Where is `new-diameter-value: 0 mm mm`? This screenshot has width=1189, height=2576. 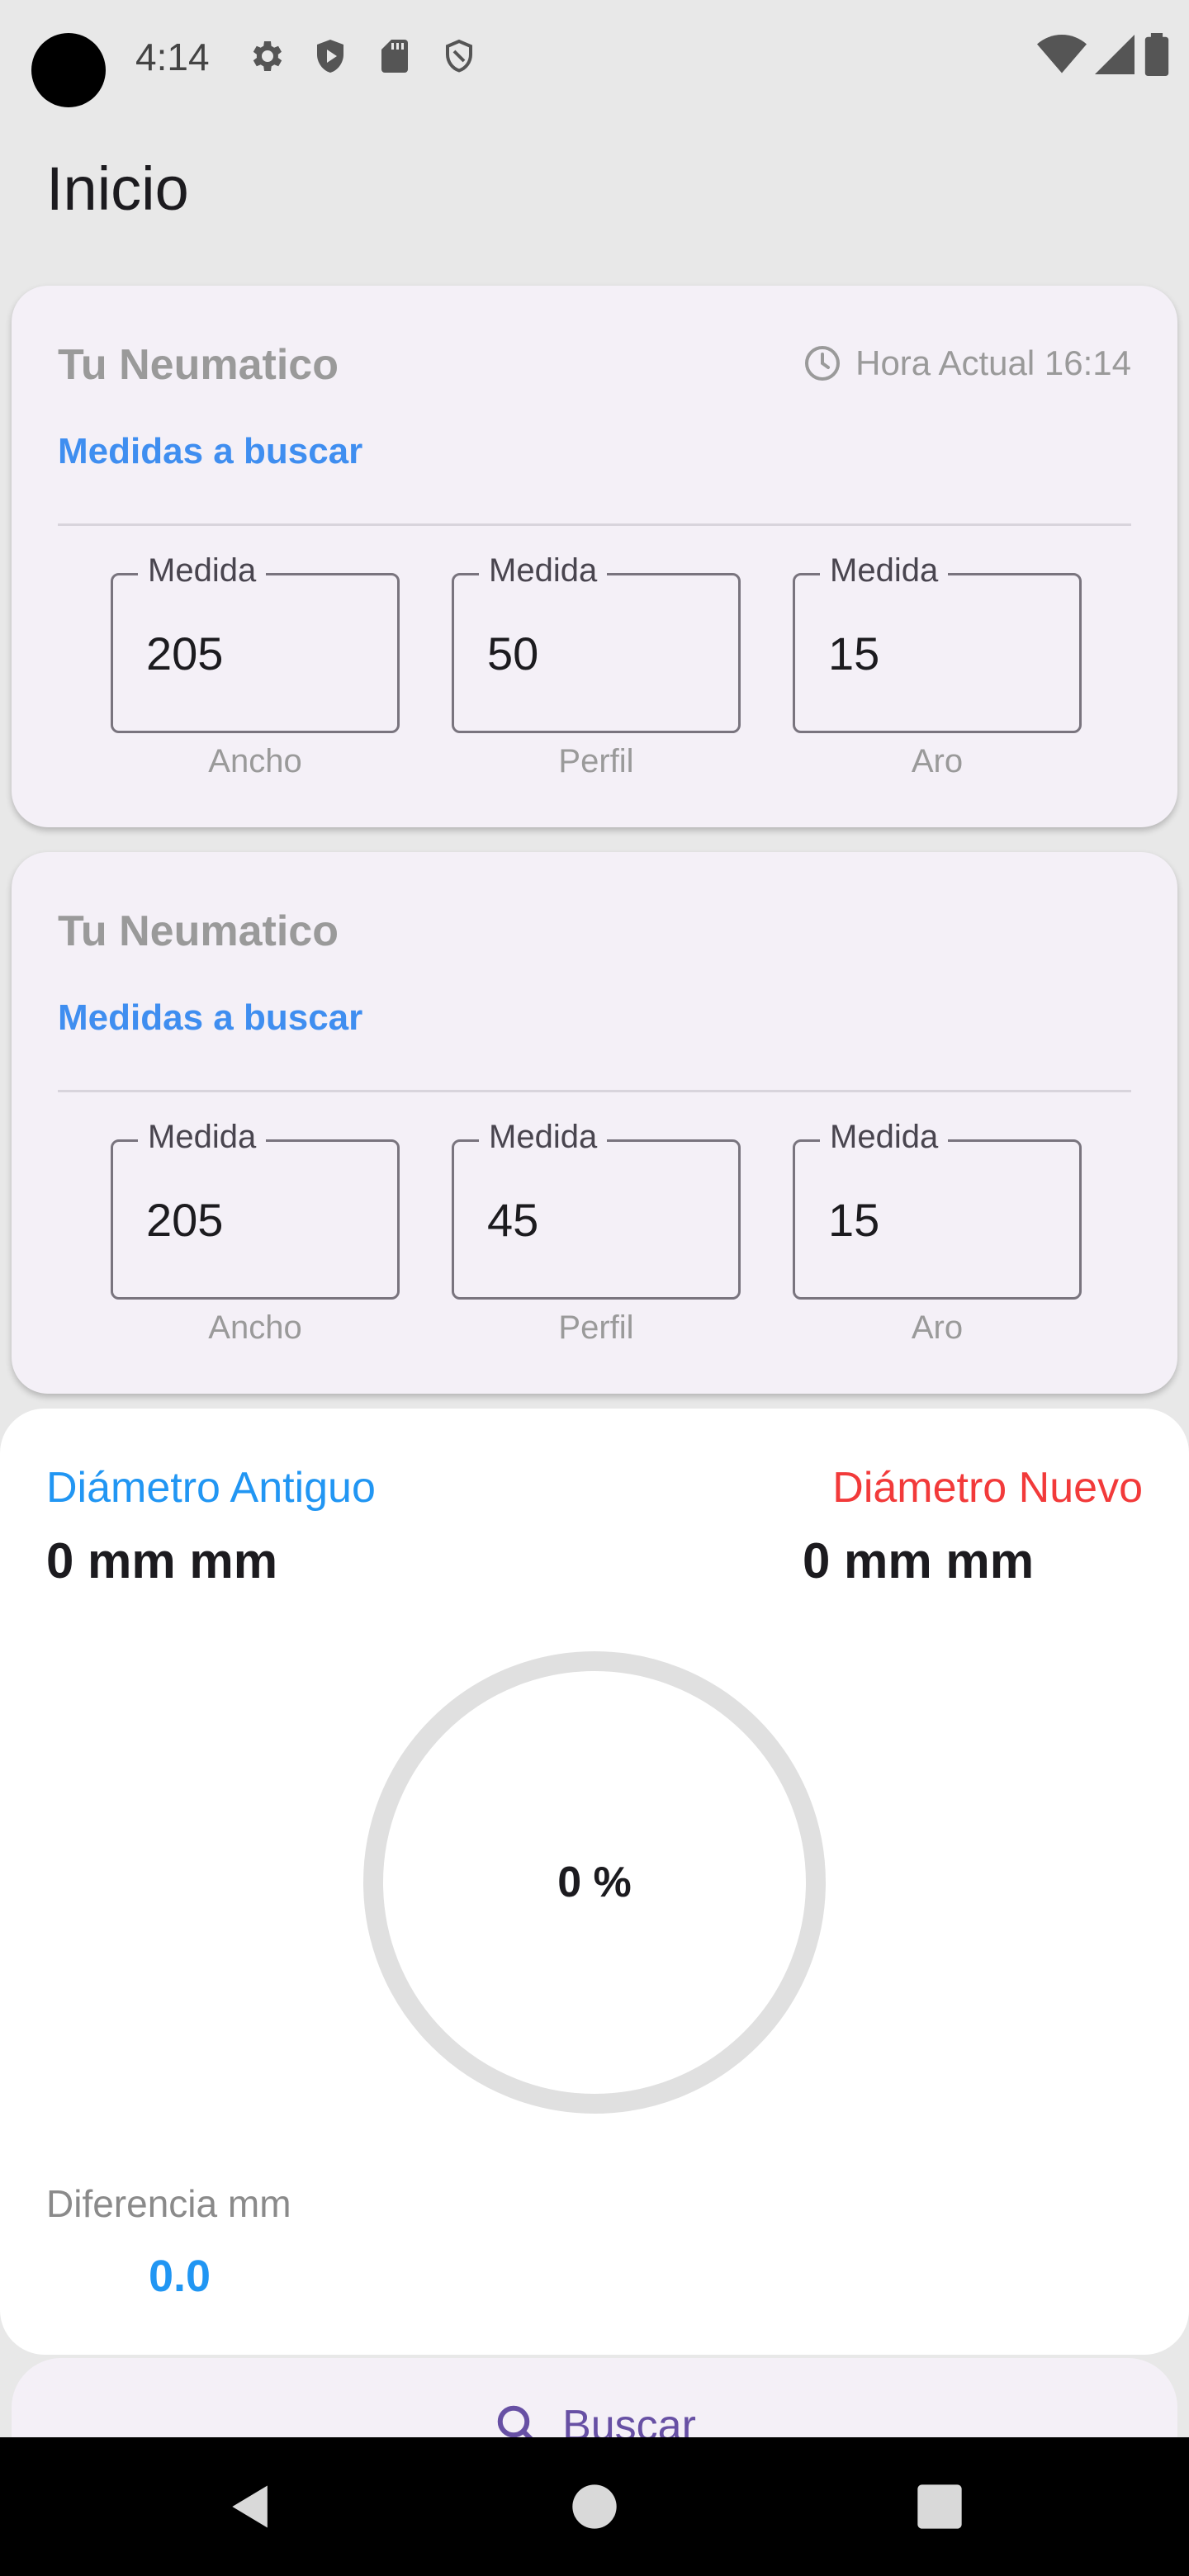 new-diameter-value: 0 mm mm is located at coordinates (919, 1561).